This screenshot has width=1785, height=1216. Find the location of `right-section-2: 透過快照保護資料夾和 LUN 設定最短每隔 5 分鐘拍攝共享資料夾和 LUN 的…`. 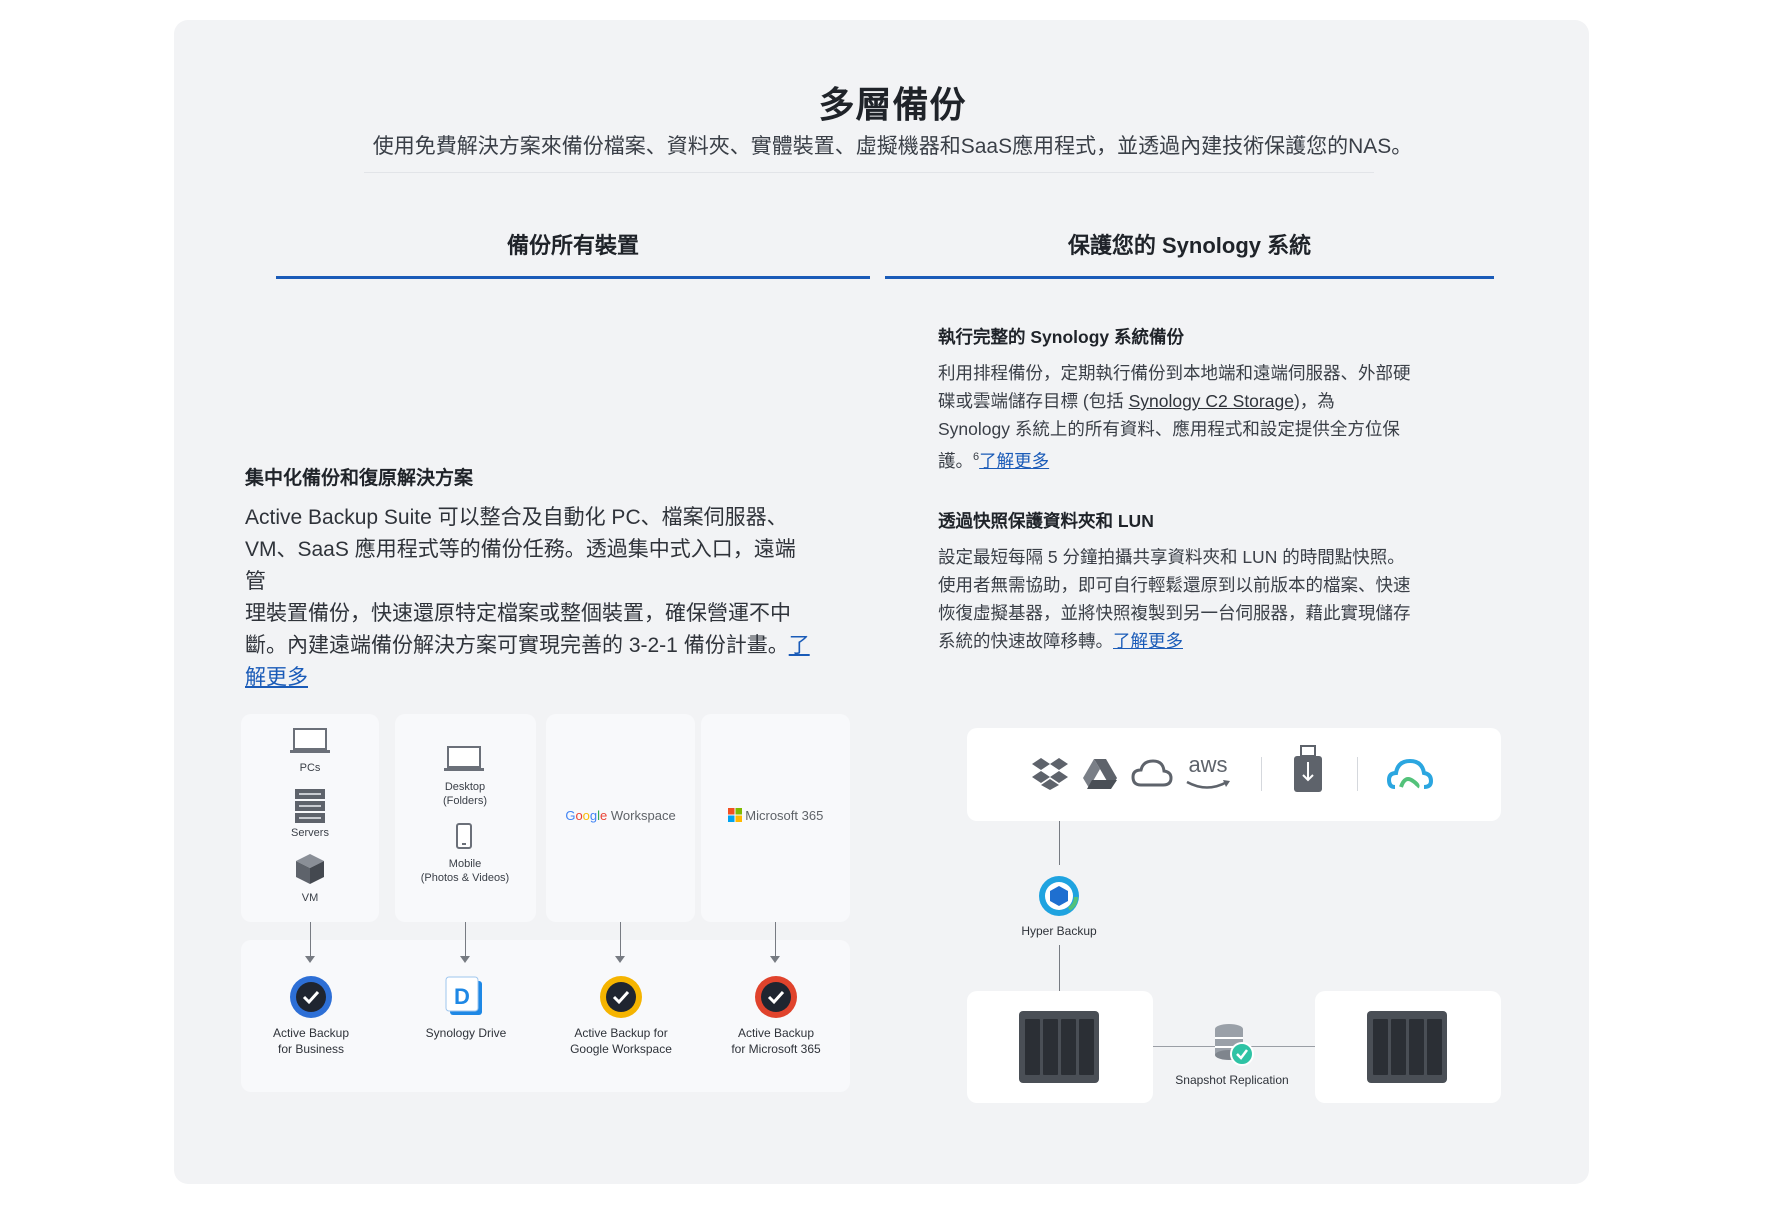

right-section-2: 透過快照保護資料夾和 LUN 設定最短每隔 5 分鐘拍攝共享資料夾和 LUN 的… is located at coordinates (1198, 581).